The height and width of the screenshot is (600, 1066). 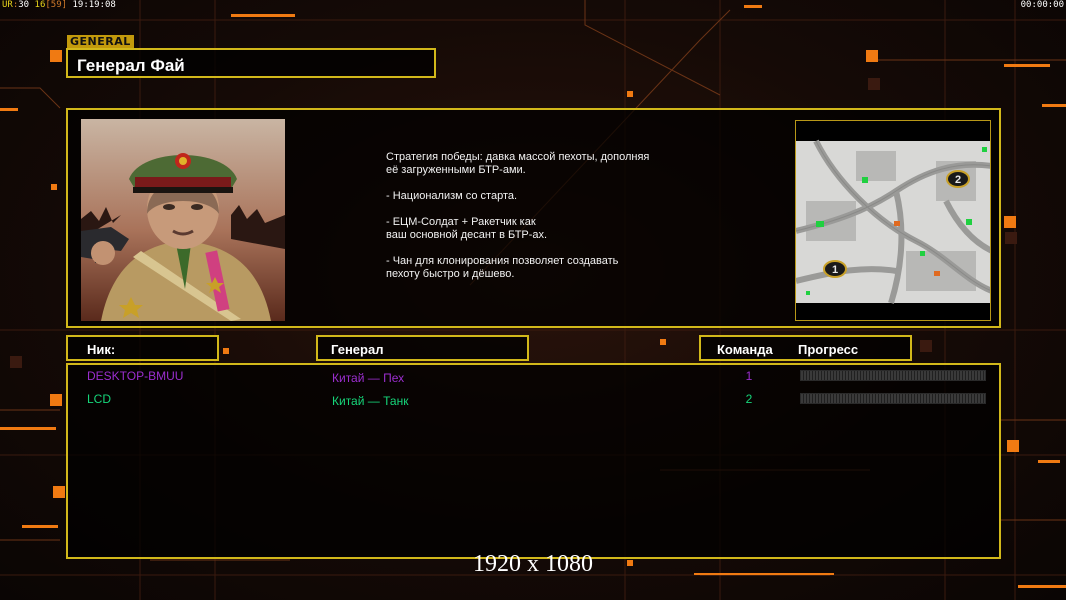 What do you see at coordinates (142, 348) in the screenshot?
I see `column-header-nick: Ник:` at bounding box center [142, 348].